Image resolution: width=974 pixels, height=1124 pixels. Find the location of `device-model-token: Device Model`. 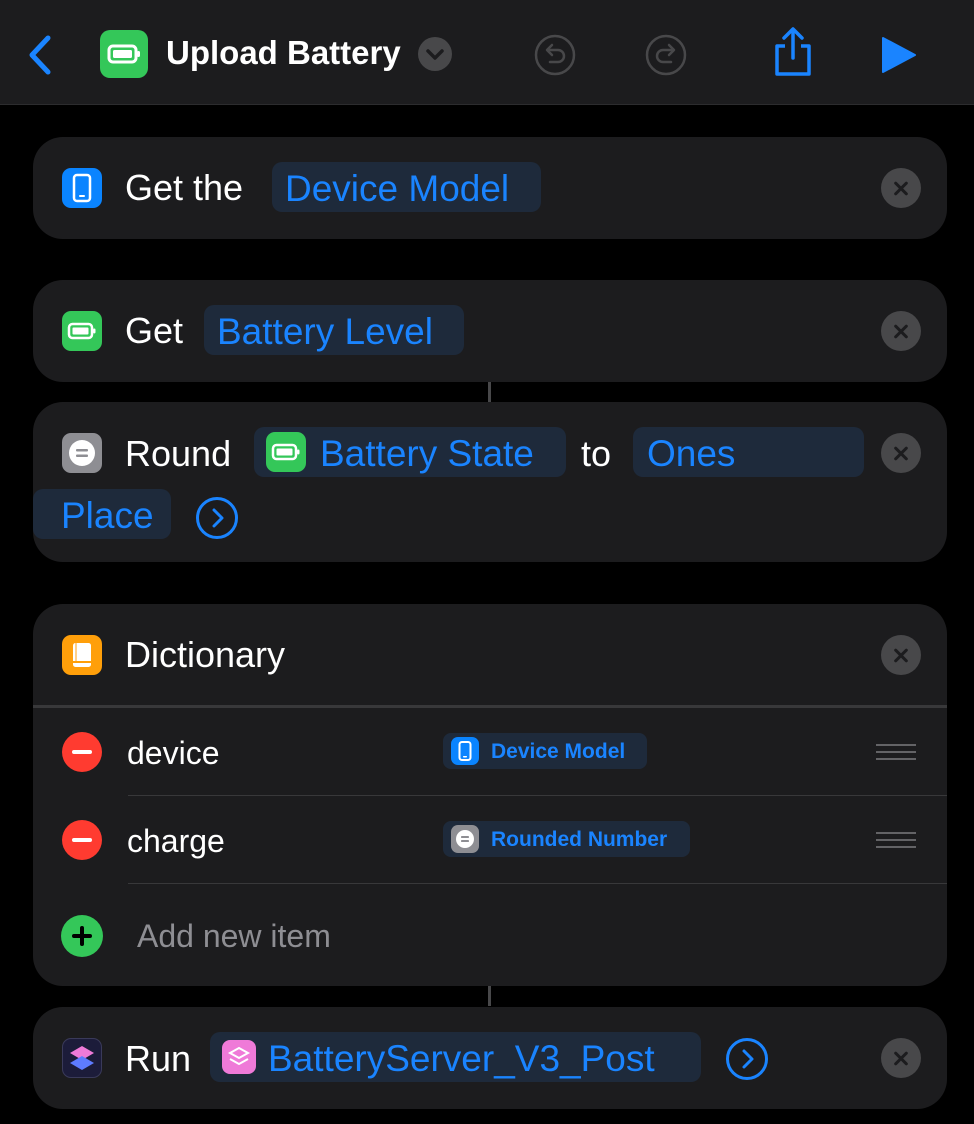

device-model-token: Device Model is located at coordinates (406, 187).